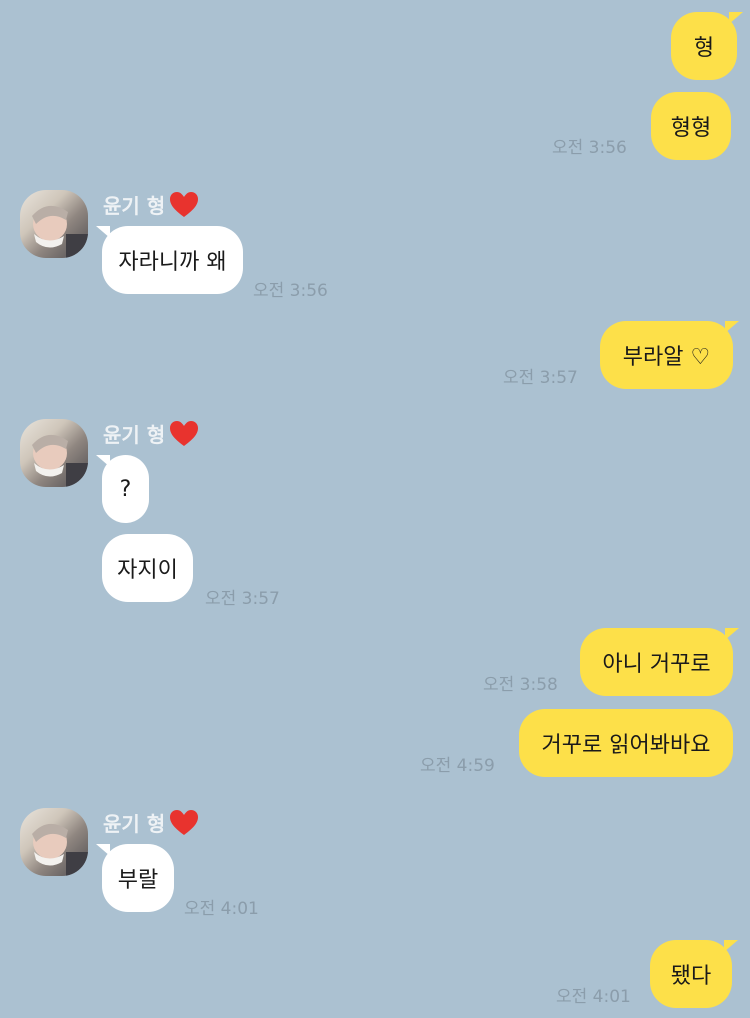 The image size is (750, 1018). Describe the element at coordinates (520, 685) in the screenshot. I see `message-time: 오전 3:58` at that location.